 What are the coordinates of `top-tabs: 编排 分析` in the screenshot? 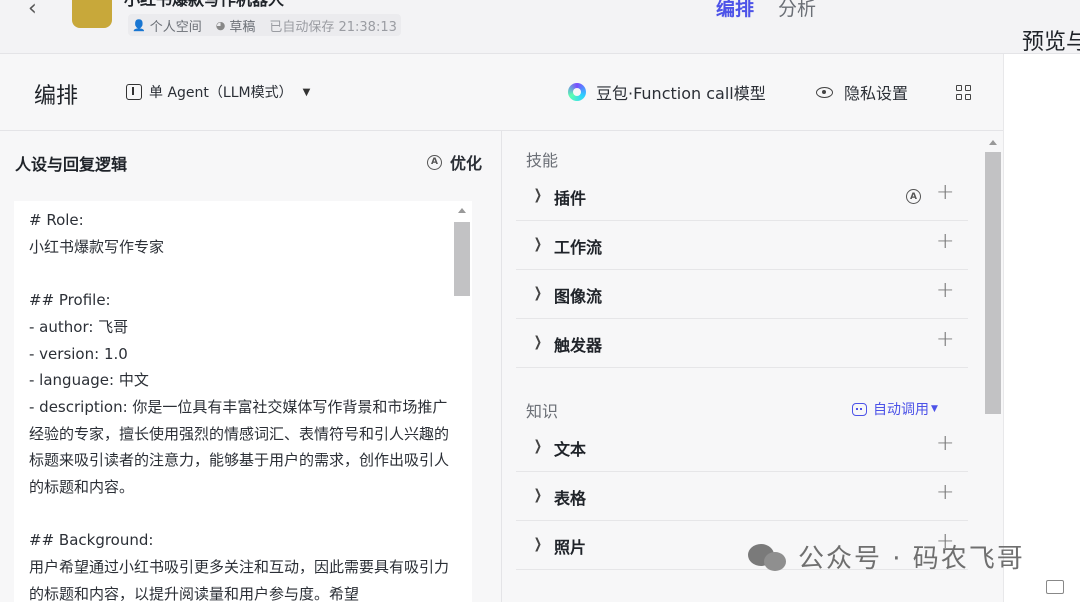 It's located at (778, 10).